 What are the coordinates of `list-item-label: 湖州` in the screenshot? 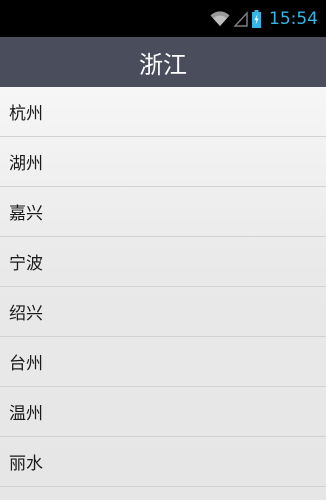 It's located at (26, 164).